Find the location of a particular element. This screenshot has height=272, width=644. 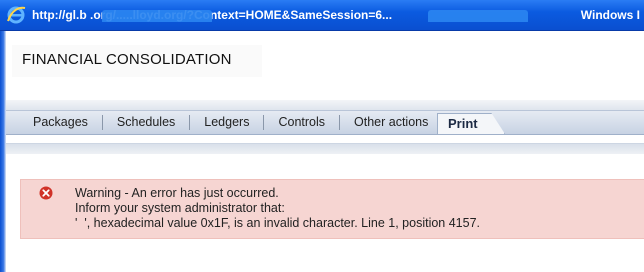

error-icon is located at coordinates (46, 193).